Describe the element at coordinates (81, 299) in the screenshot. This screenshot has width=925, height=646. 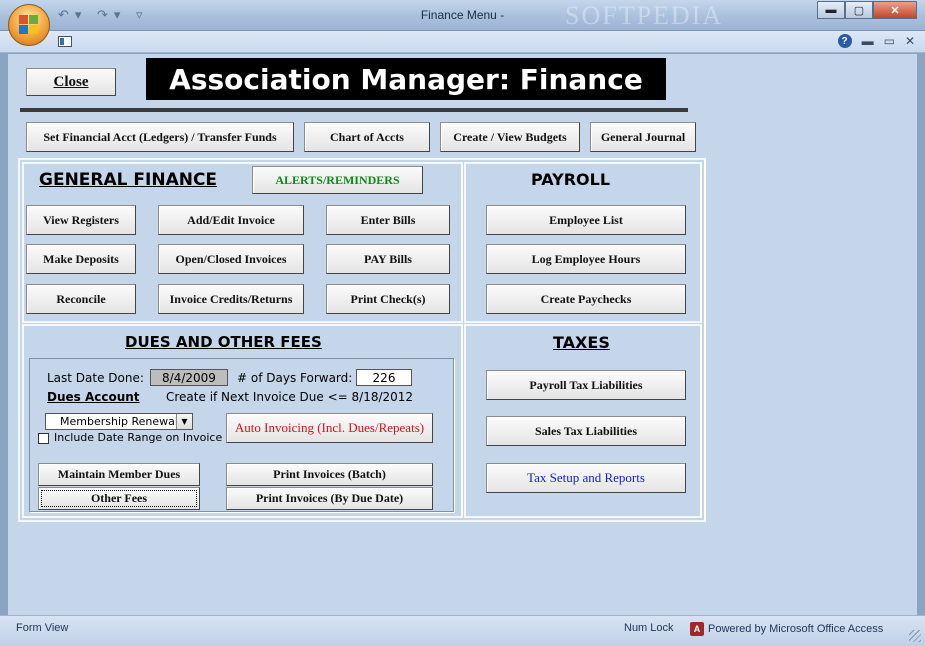
I see `reconcile-button: Reconcile` at that location.